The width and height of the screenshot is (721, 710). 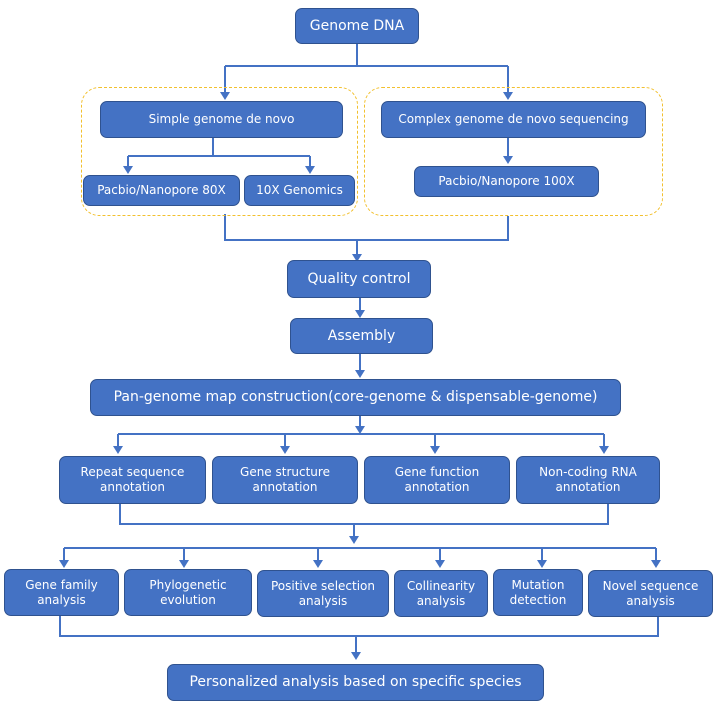 What do you see at coordinates (506, 181) in the screenshot?
I see `pacbio-100x-node: Pacbio/Nanopore 100X` at bounding box center [506, 181].